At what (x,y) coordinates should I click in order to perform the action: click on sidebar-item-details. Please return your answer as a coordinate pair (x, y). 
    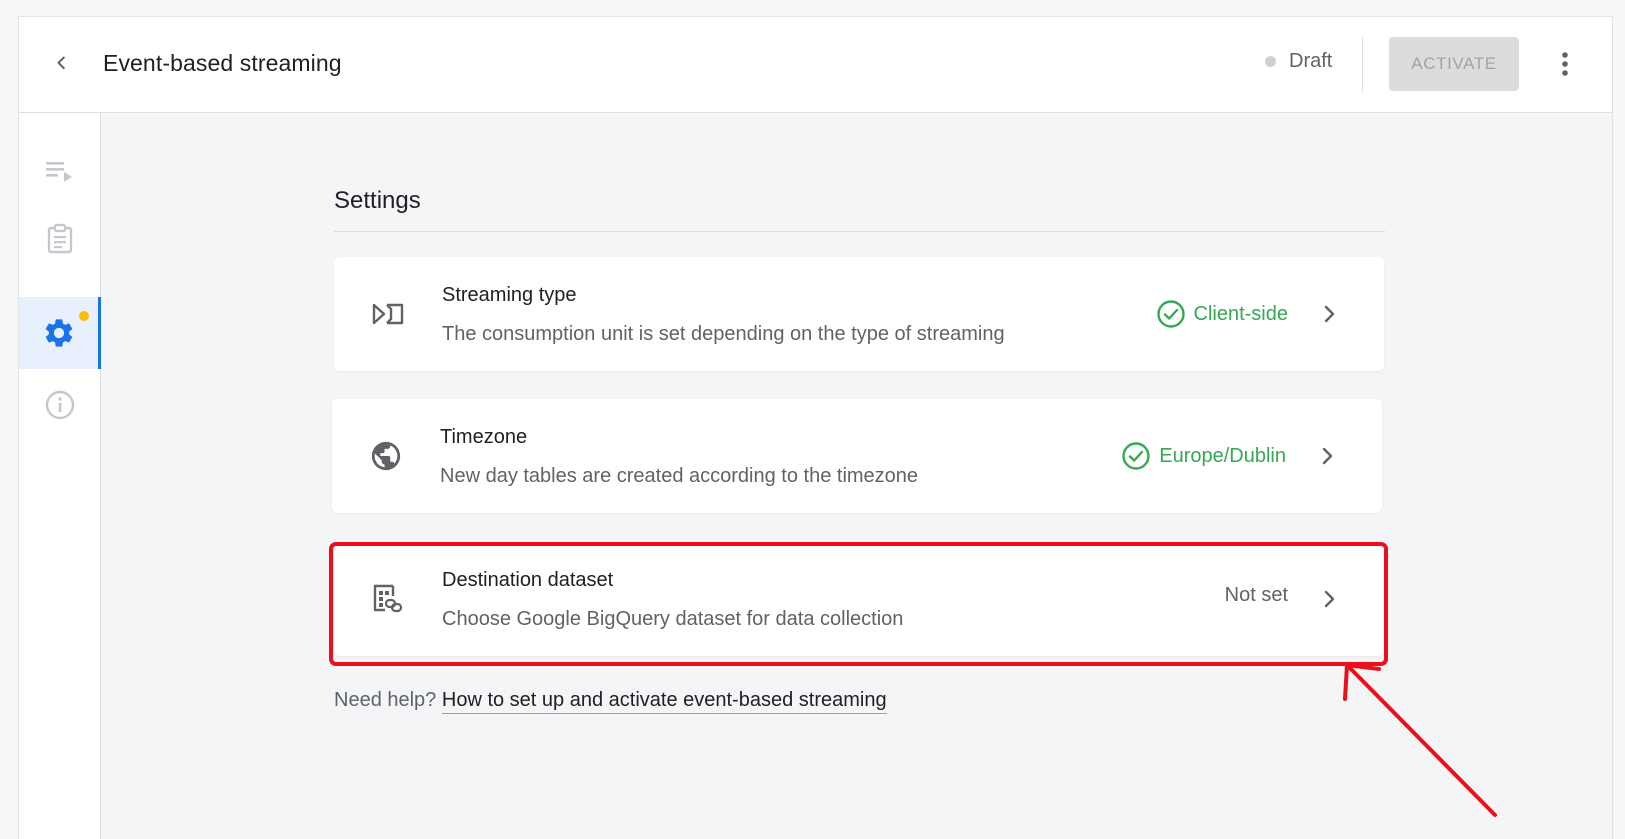
    Looking at the image, I should click on (60, 239).